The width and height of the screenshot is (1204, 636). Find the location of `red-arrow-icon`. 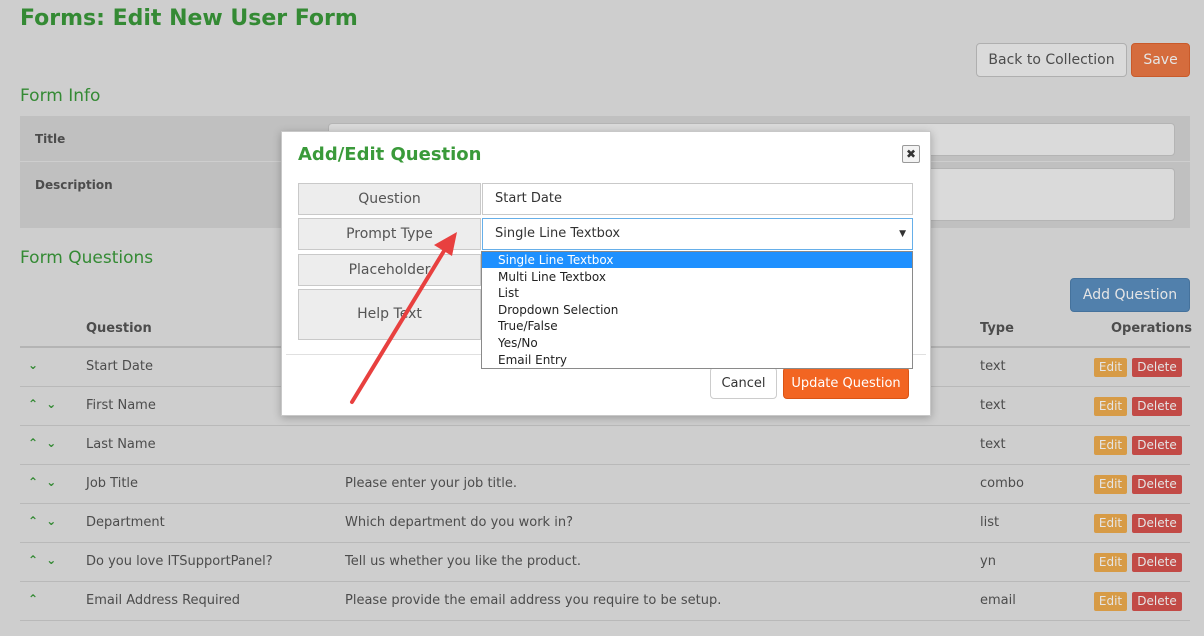

red-arrow-icon is located at coordinates (403, 318).